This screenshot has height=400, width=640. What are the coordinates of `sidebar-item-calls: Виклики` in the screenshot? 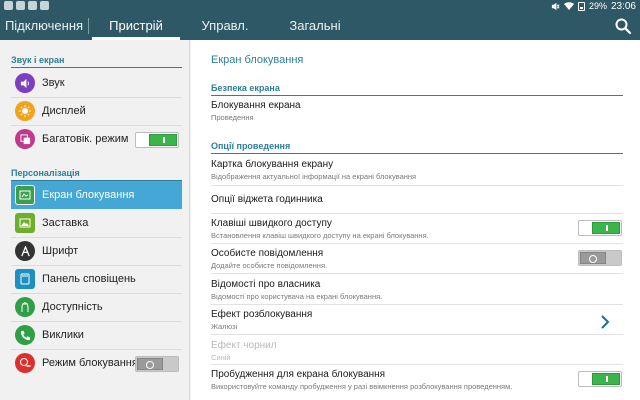 It's located at (96, 335).